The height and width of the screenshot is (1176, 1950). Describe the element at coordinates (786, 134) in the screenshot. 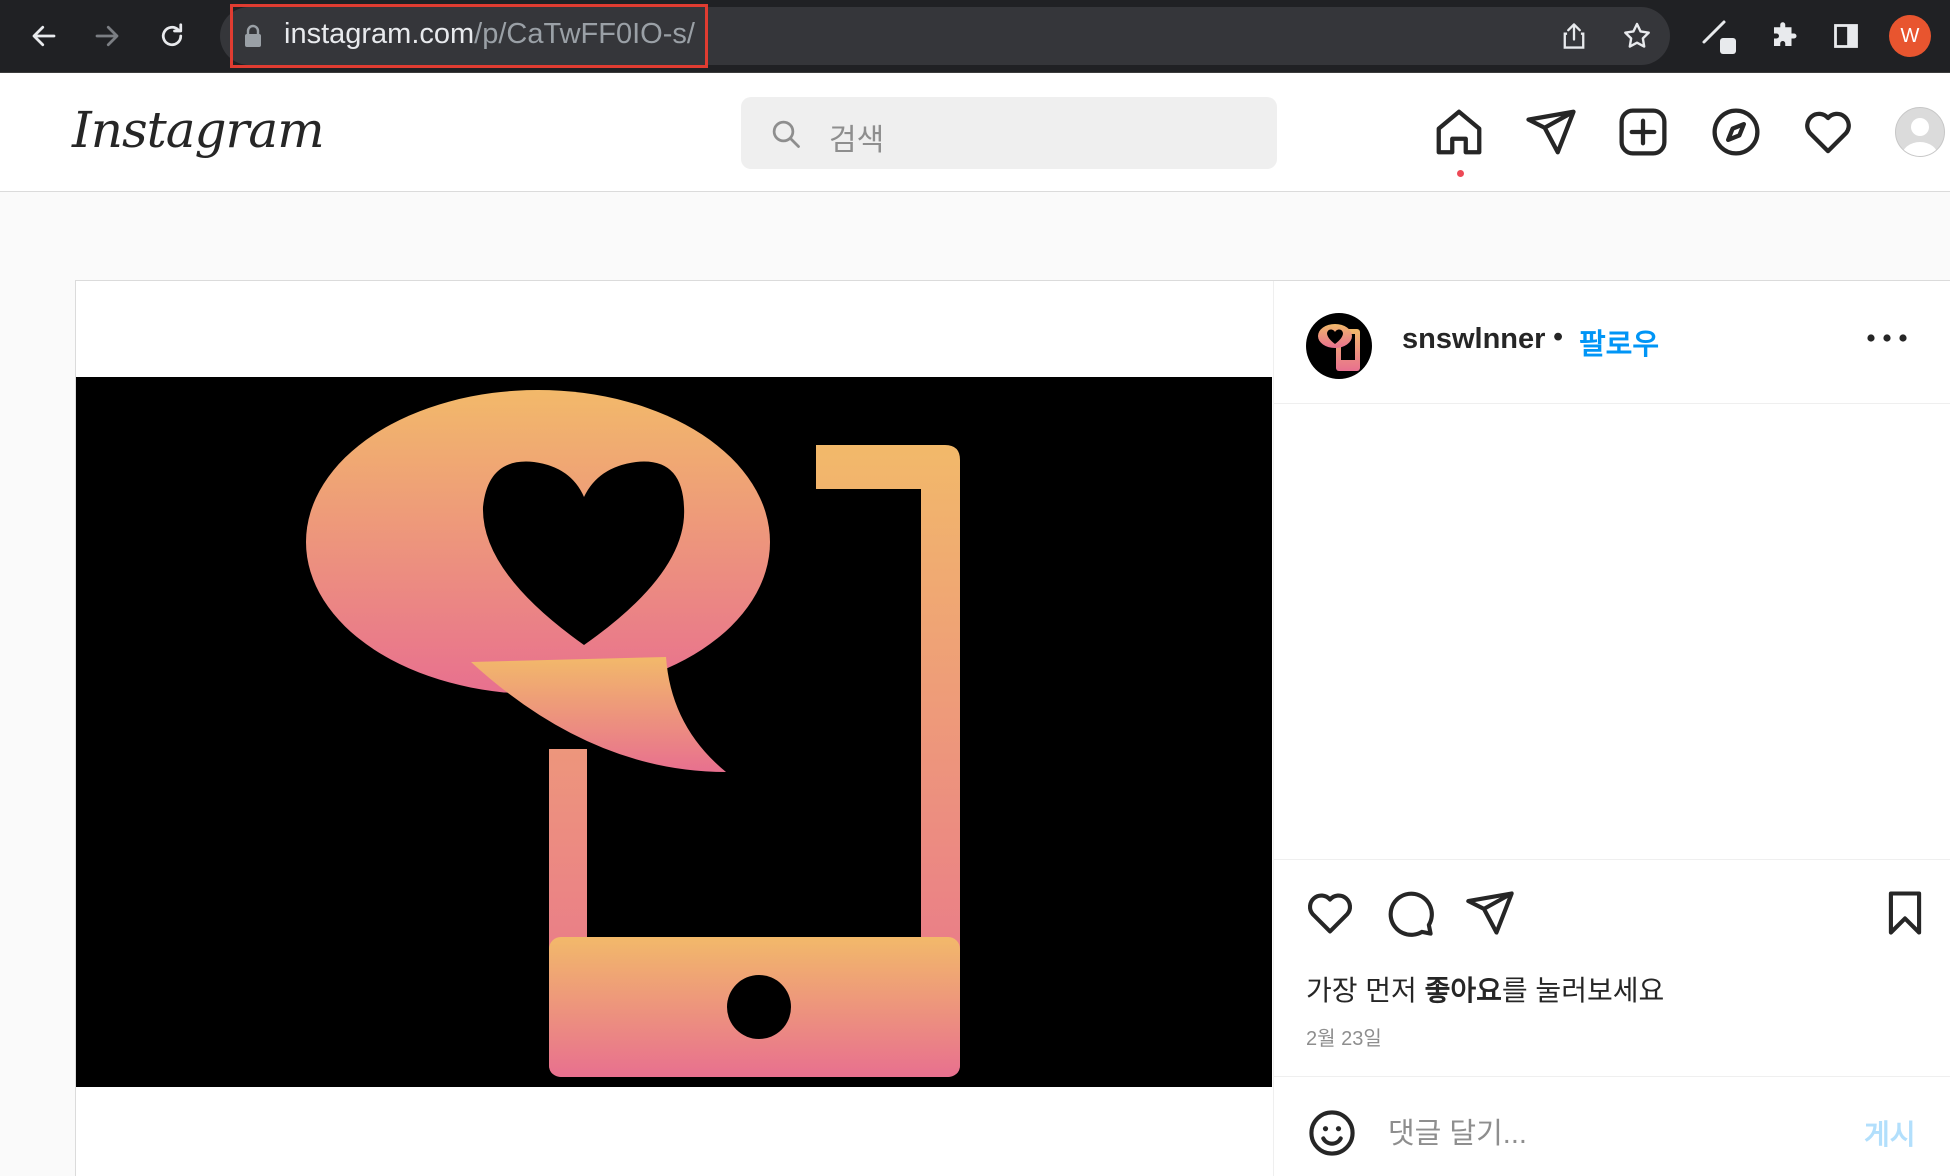

I see `search-icon` at that location.